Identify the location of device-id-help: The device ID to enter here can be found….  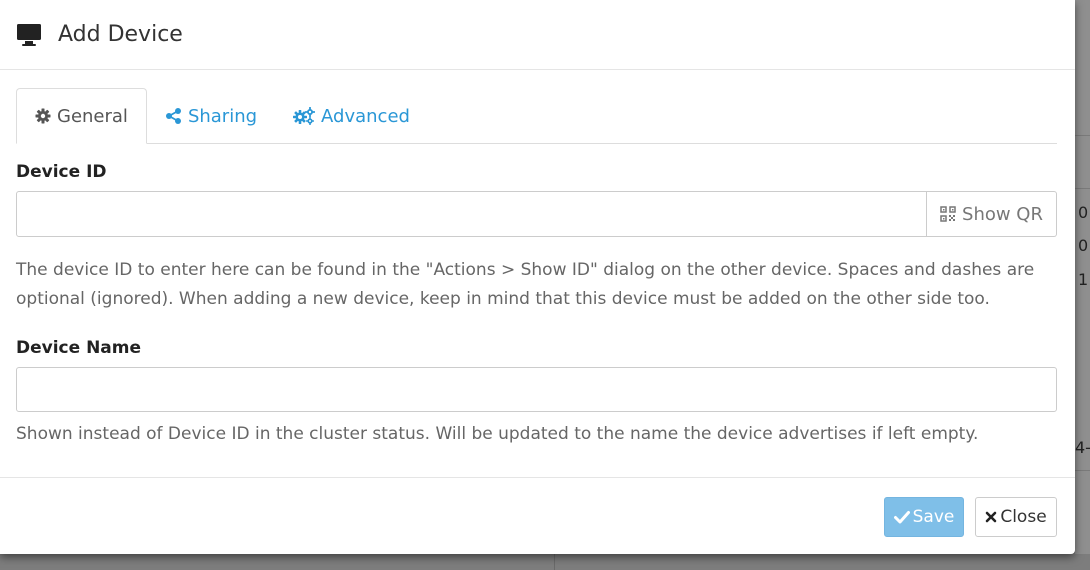
(525, 284).